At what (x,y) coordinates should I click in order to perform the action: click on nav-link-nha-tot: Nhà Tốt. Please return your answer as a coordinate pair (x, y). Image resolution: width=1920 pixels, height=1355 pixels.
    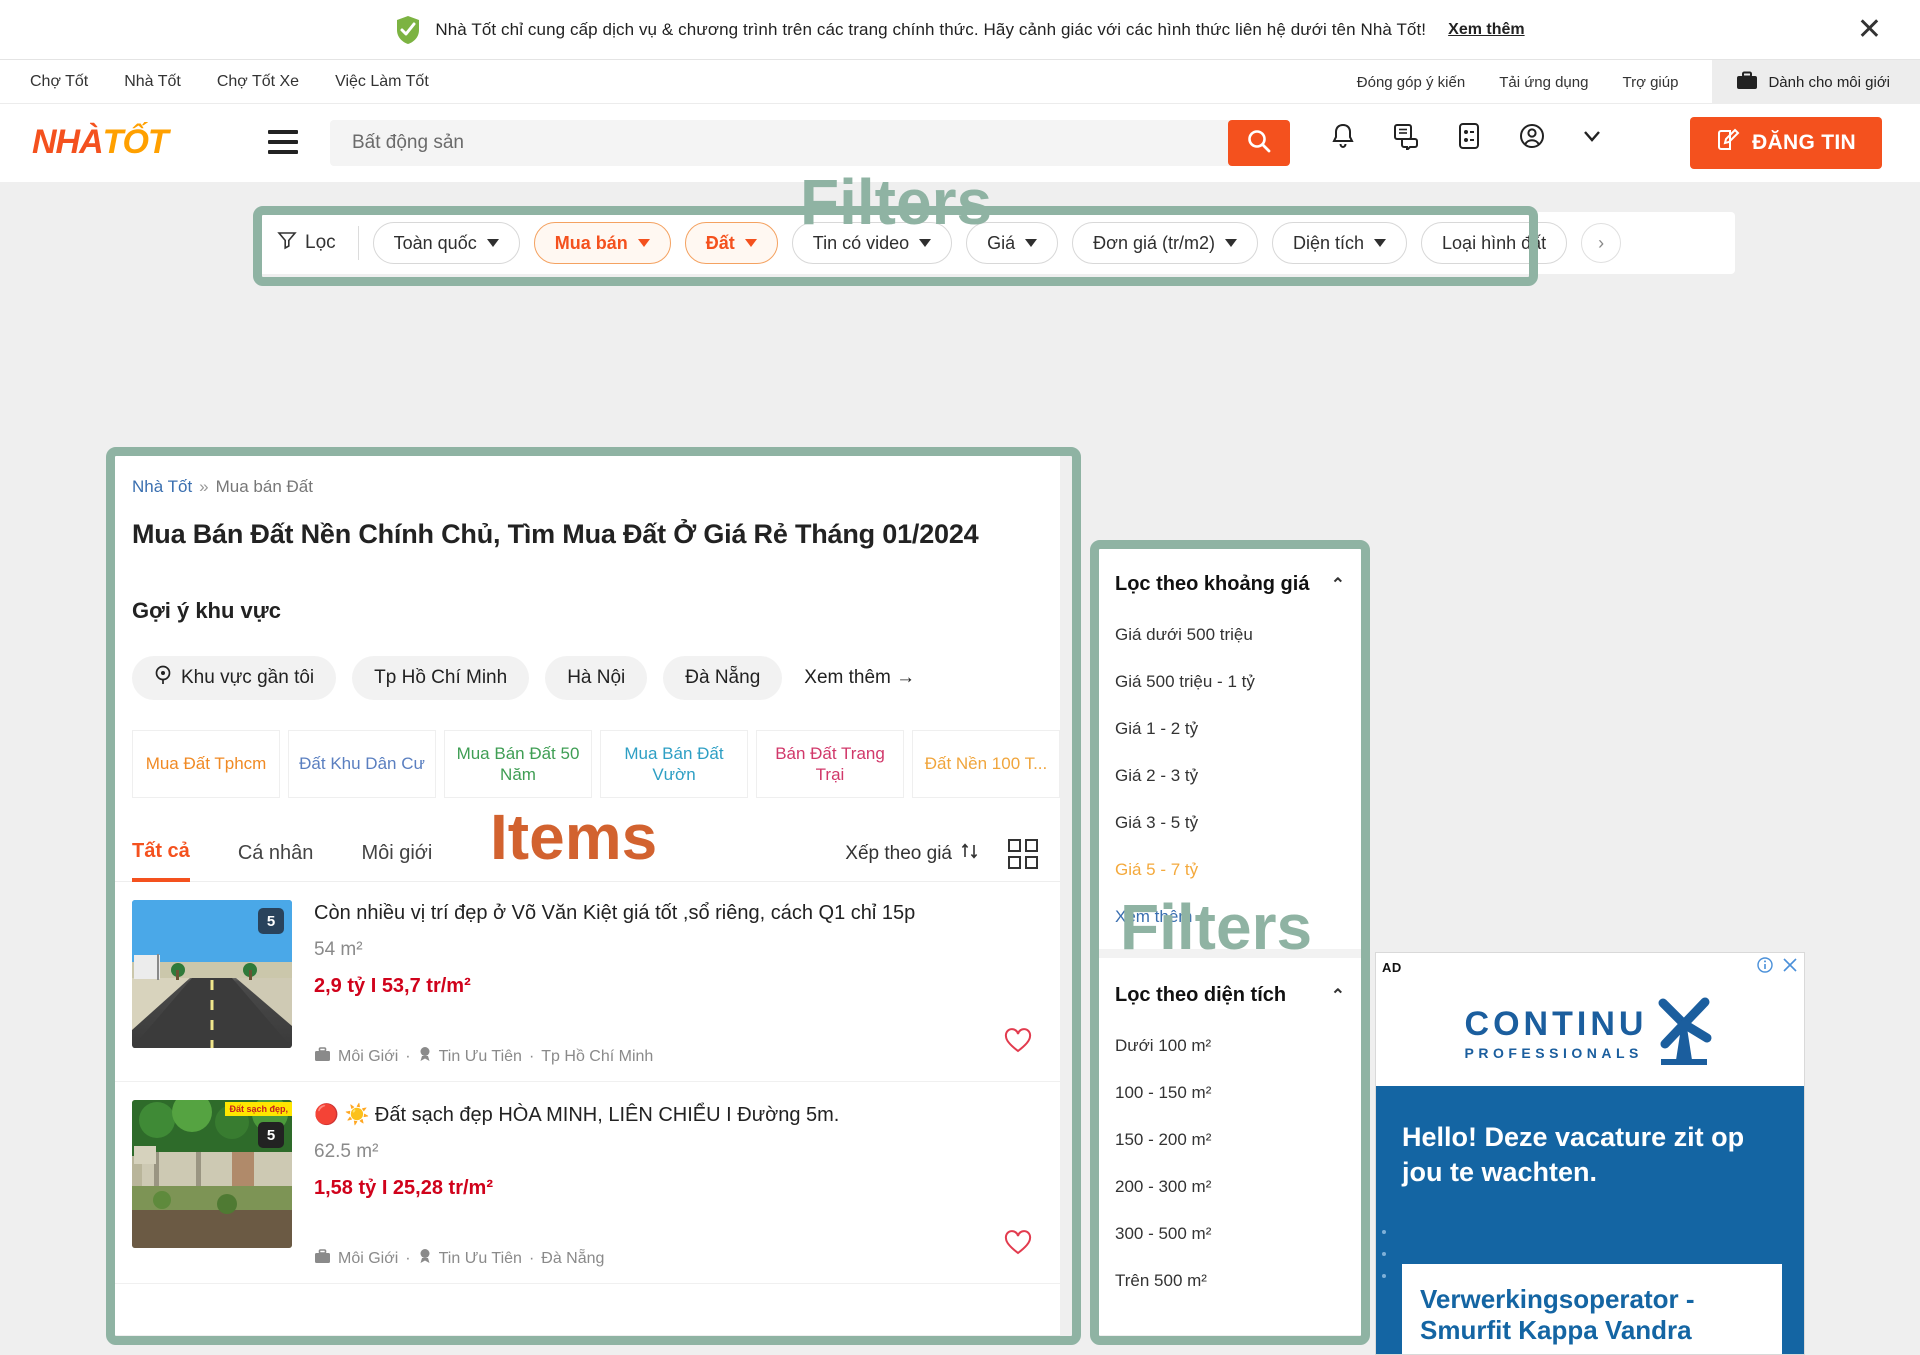
    Looking at the image, I should click on (152, 82).